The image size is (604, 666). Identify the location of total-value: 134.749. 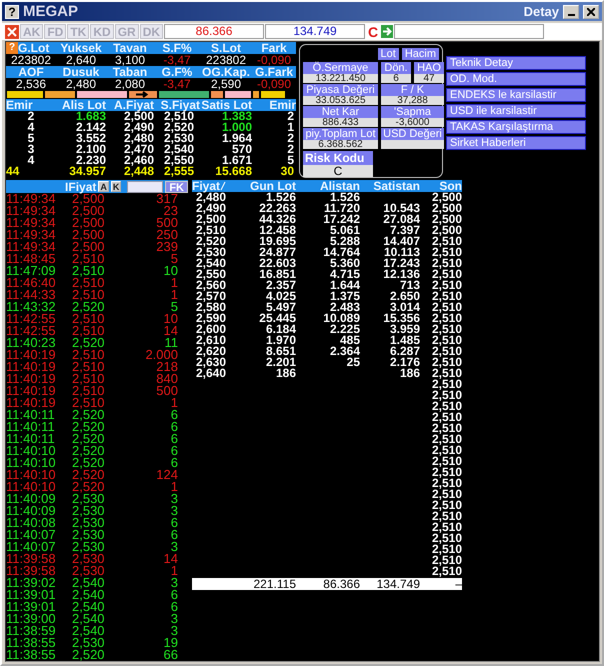
(398, 584).